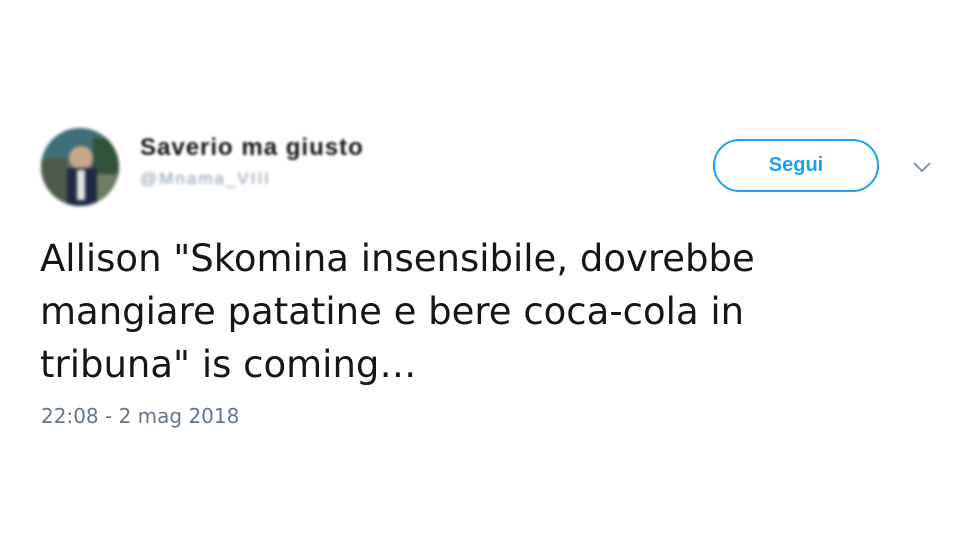 The width and height of the screenshot is (978, 544). I want to click on chevron-down-icon, so click(922, 167).